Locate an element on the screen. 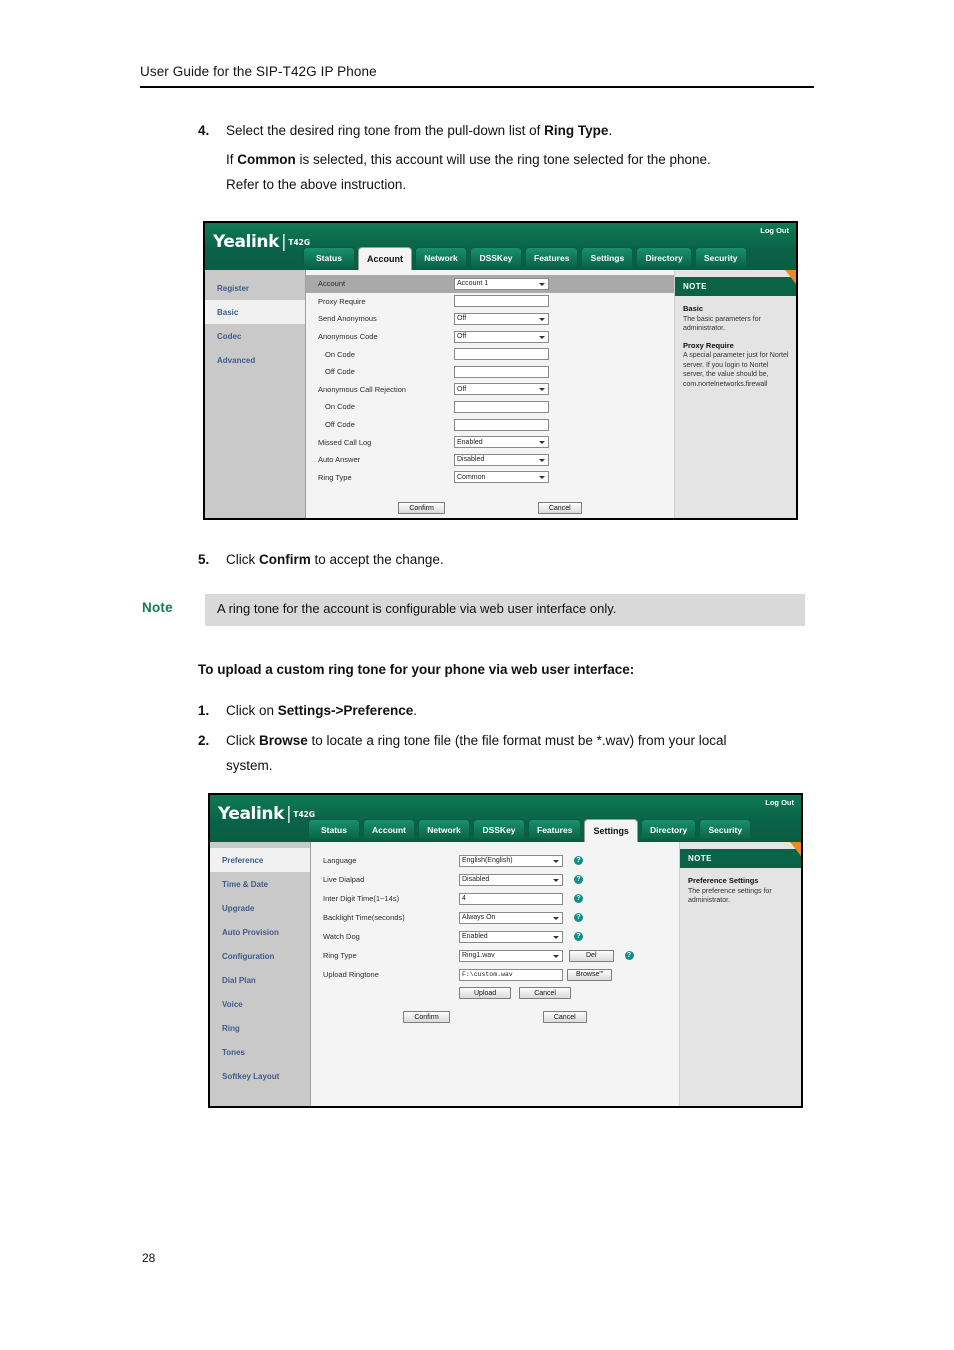 This screenshot has width=954, height=1350. form-row-anonymous-call-rejection: Anonymous Call Rejection Off is located at coordinates (490, 390).